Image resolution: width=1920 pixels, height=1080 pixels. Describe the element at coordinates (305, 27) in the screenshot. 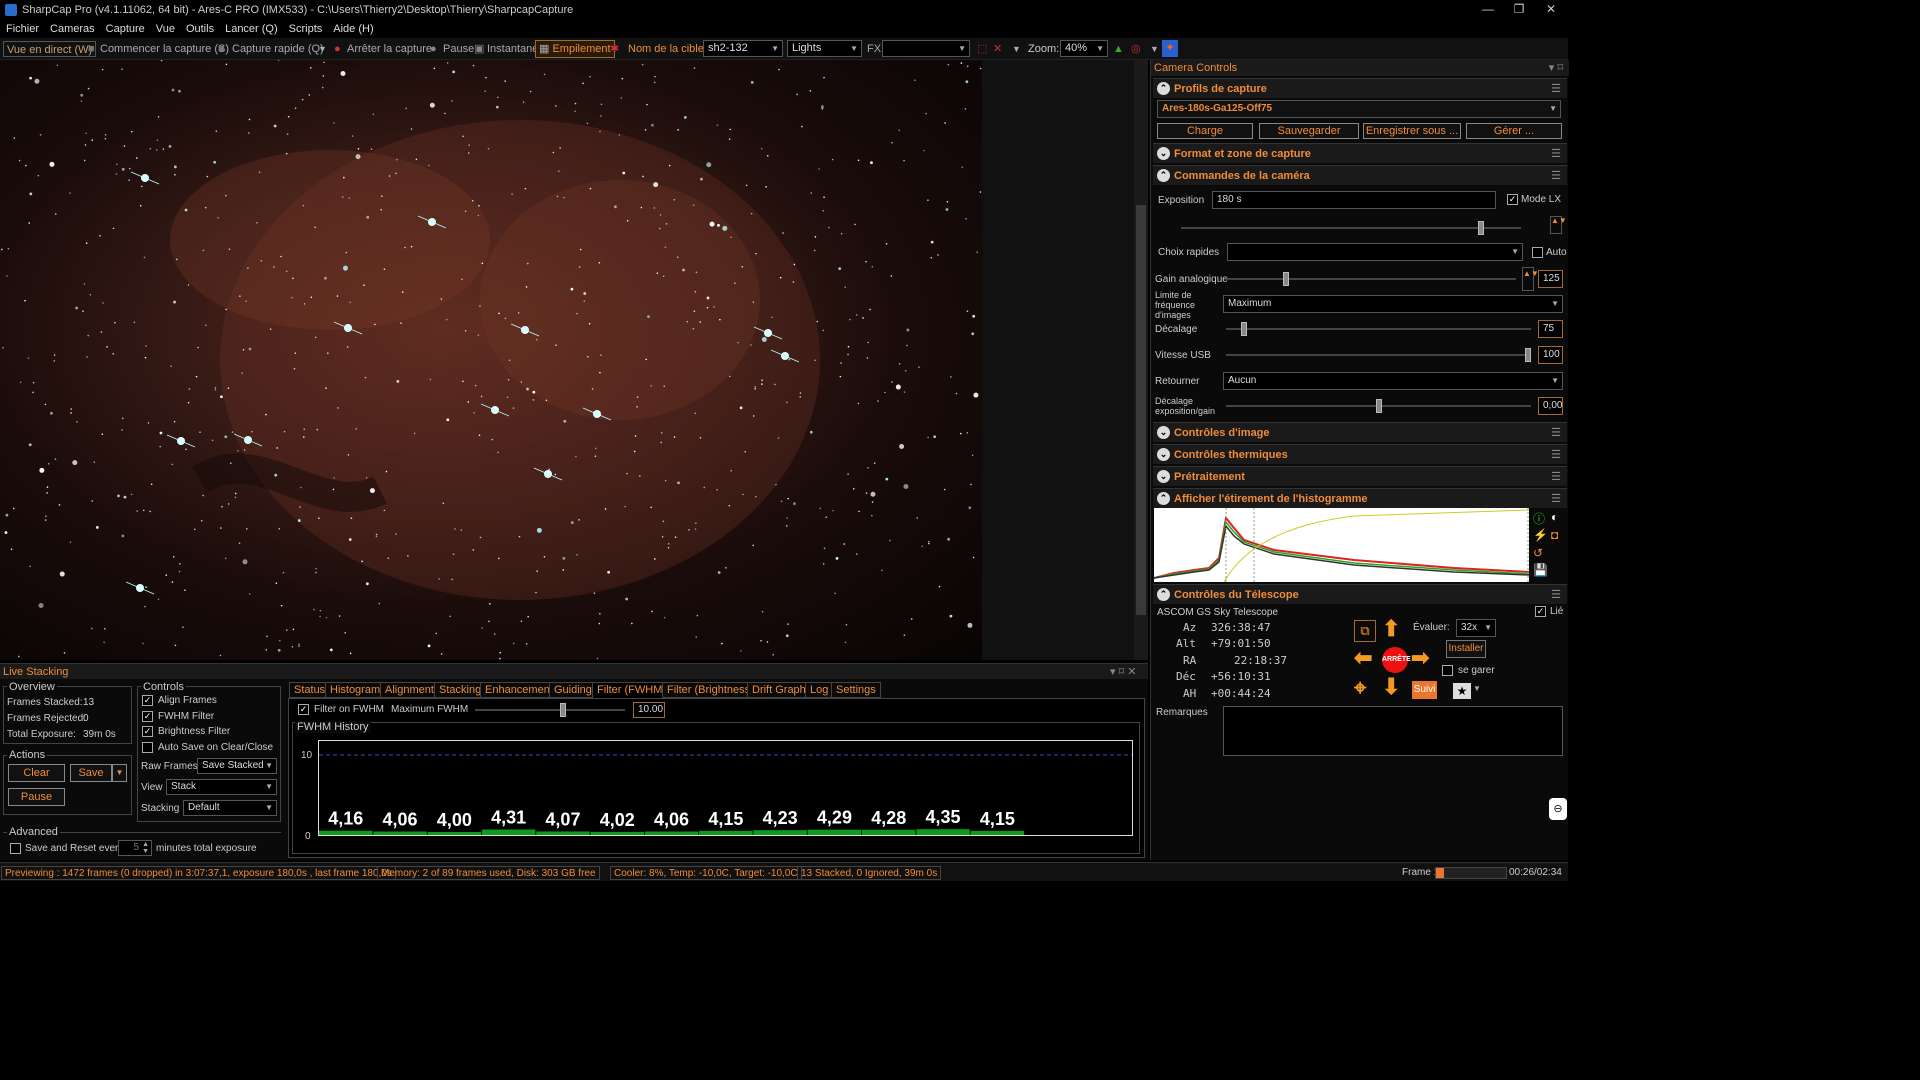

I see `menu-scripts: Scripts` at that location.